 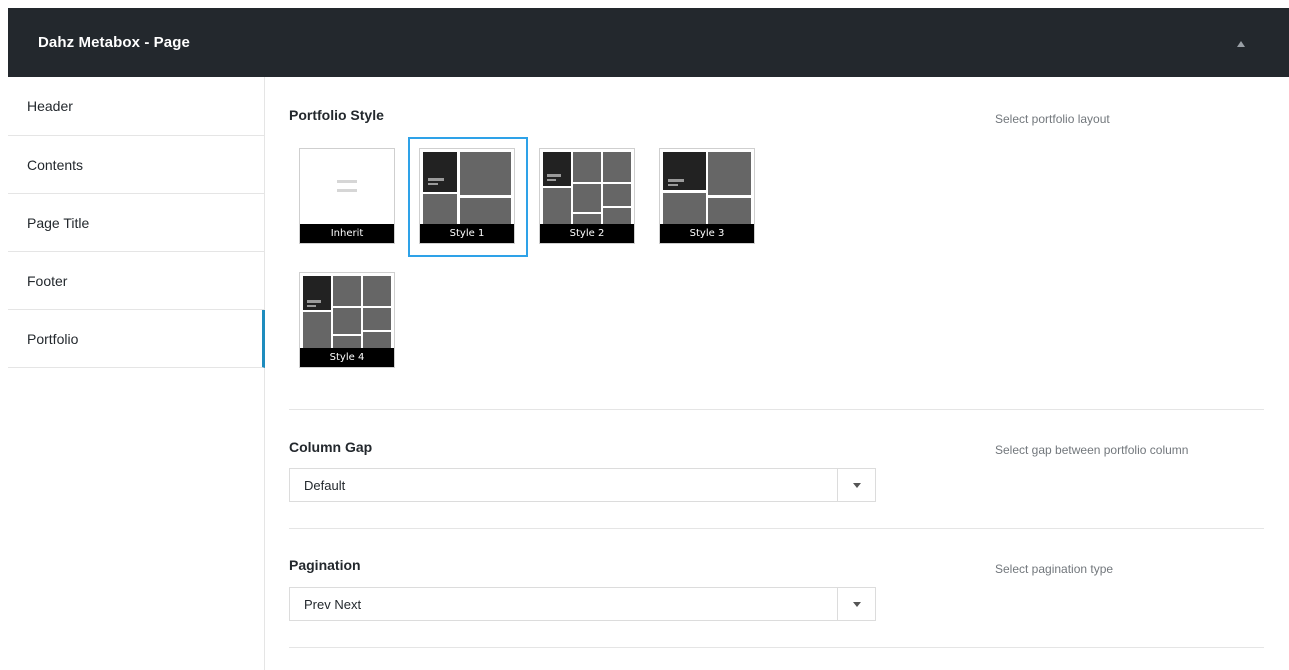 I want to click on pagination-select: Prev Next, so click(x=582, y=604).